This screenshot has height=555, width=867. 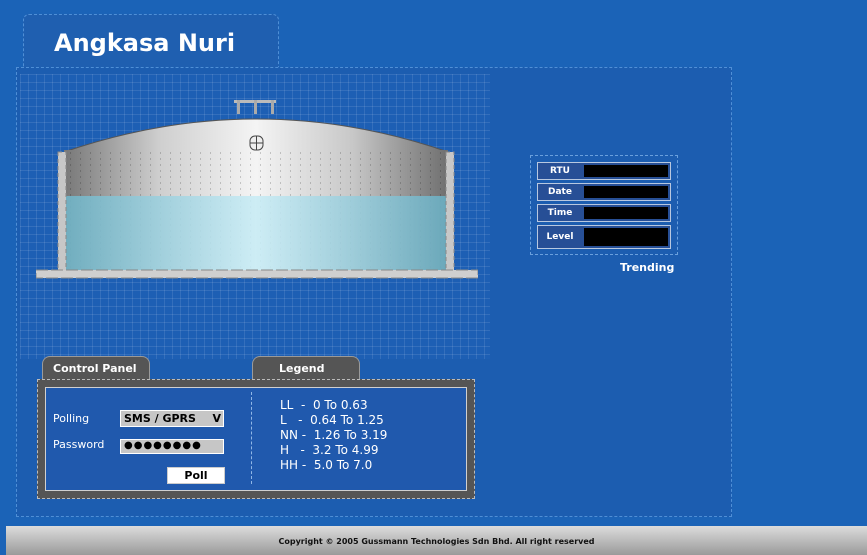 What do you see at coordinates (626, 192) in the screenshot?
I see `date-value` at bounding box center [626, 192].